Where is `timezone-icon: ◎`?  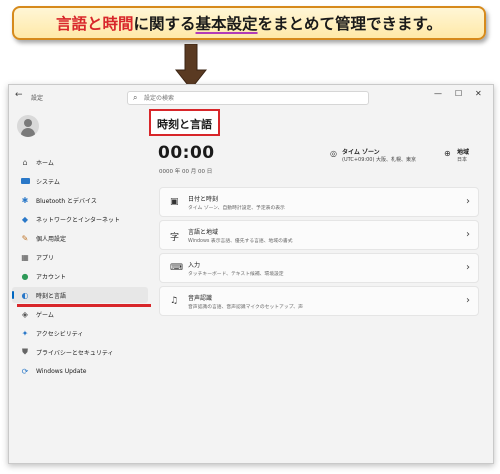 timezone-icon: ◎ is located at coordinates (333, 153).